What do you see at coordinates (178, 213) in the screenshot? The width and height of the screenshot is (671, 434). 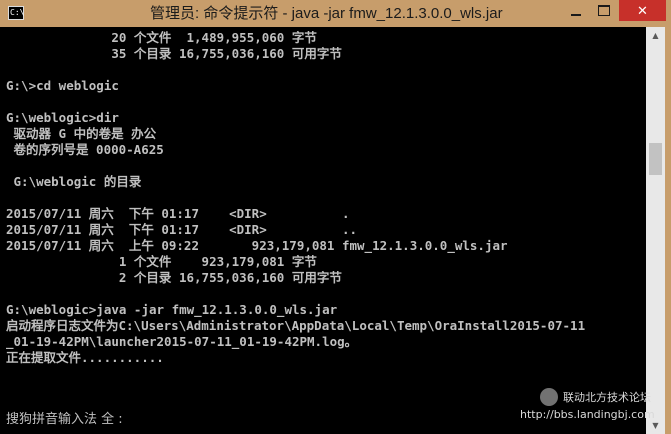 I see `console-line: 2015/07/11 周六 下午 01:17 <DIR> .` at bounding box center [178, 213].